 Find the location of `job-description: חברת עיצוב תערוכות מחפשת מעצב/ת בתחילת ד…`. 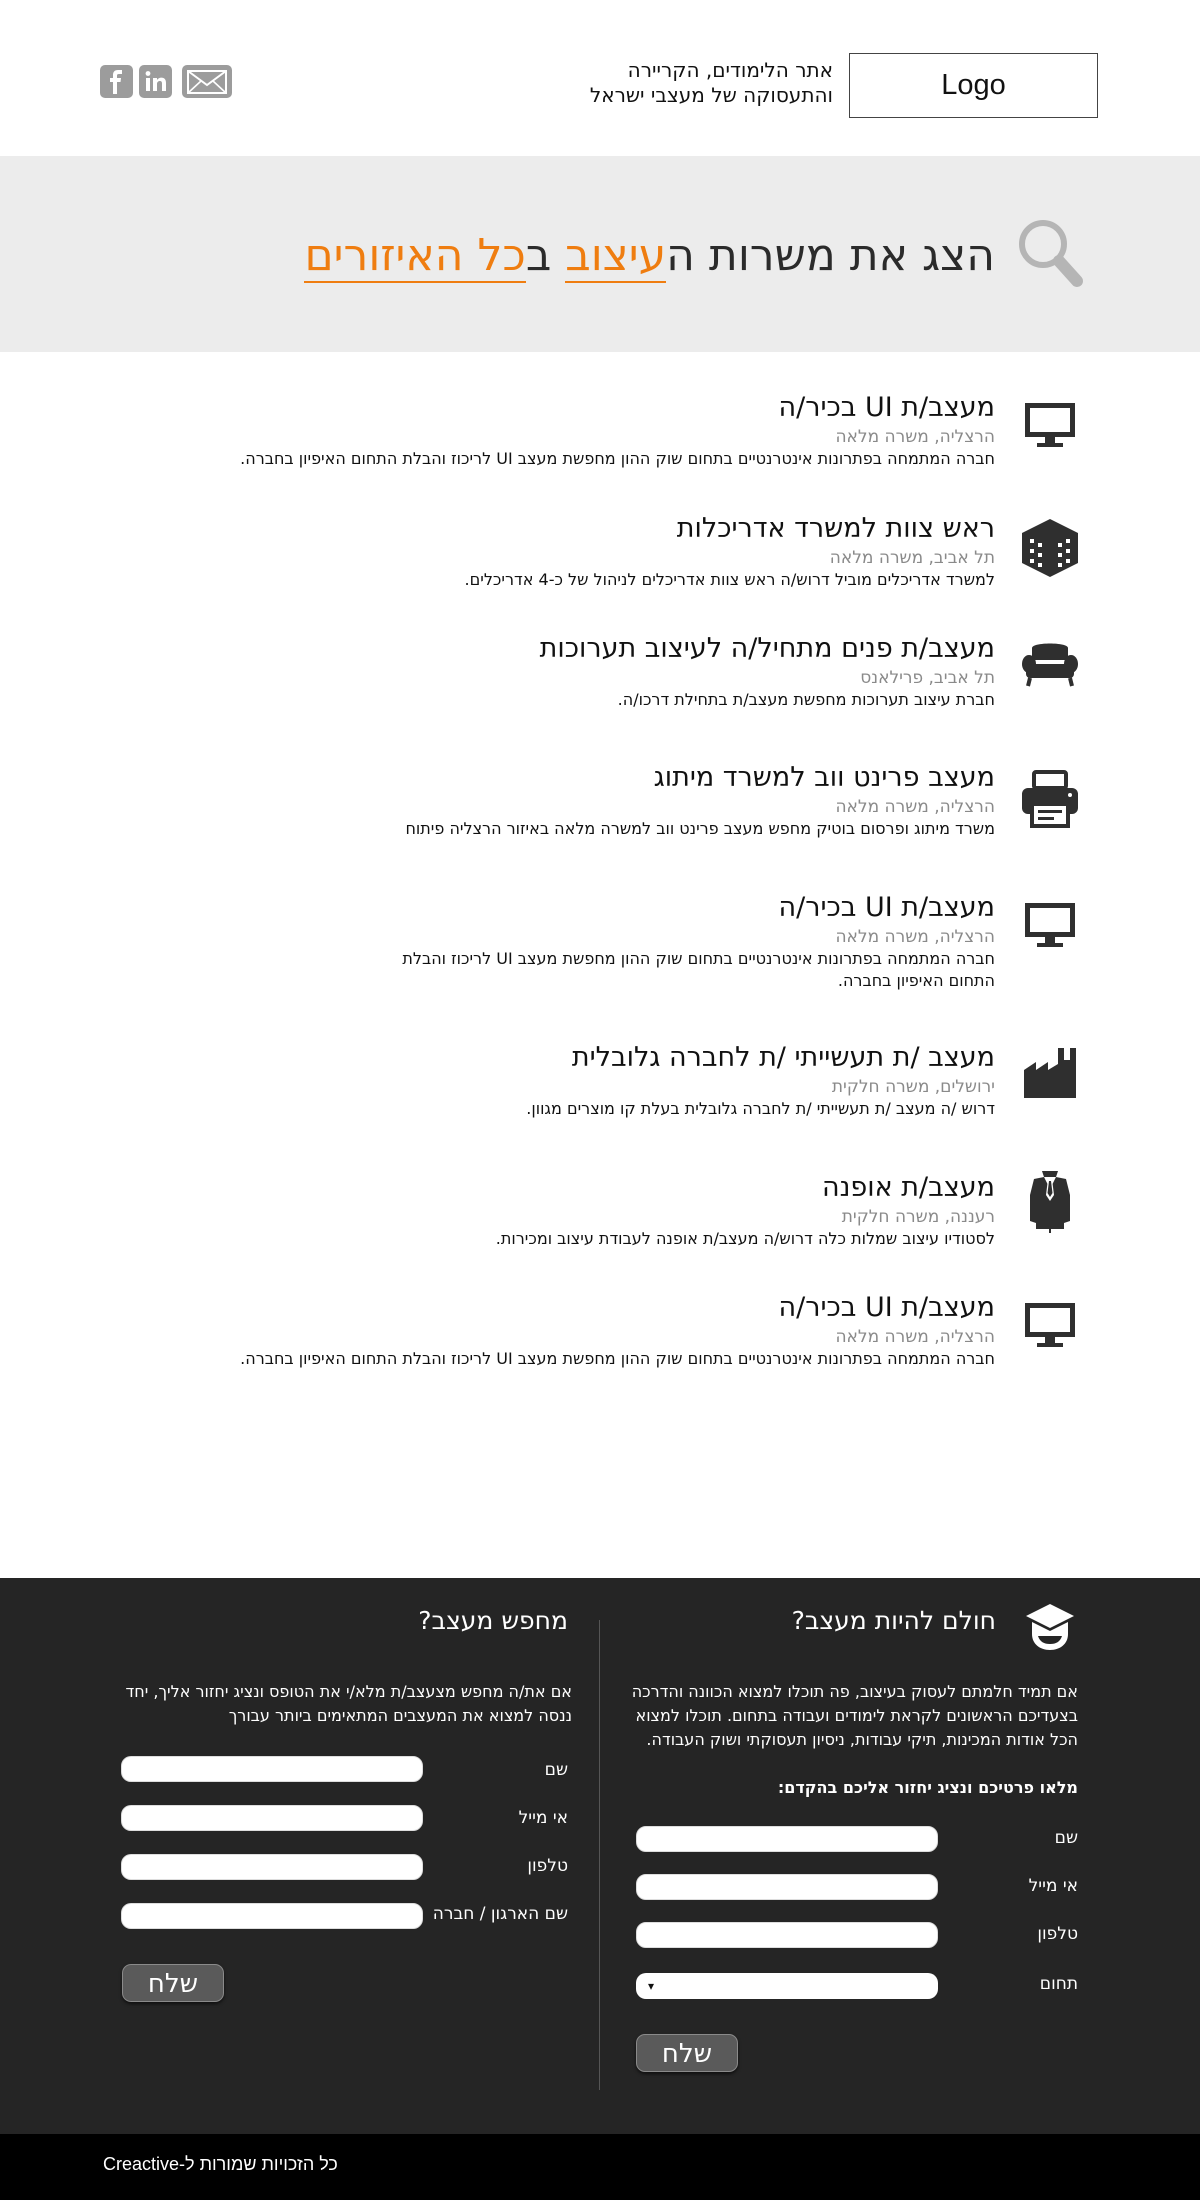

job-description: חברת עיצוב תערוכות מחפשת מעצב/ת בתחילת ד… is located at coordinates (806, 699).